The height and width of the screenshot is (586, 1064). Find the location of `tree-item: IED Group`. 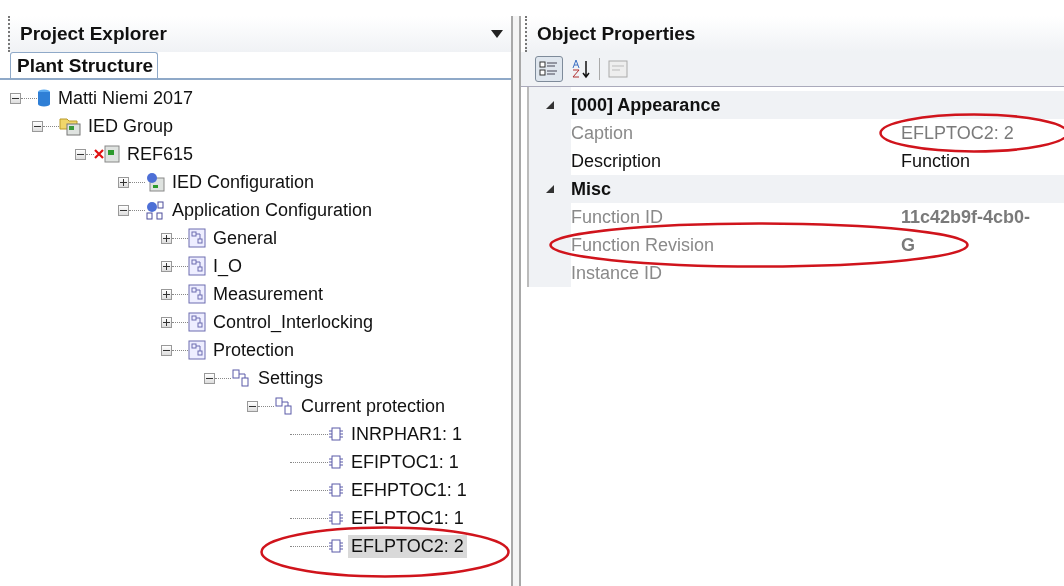

tree-item: IED Group is located at coordinates (131, 126).